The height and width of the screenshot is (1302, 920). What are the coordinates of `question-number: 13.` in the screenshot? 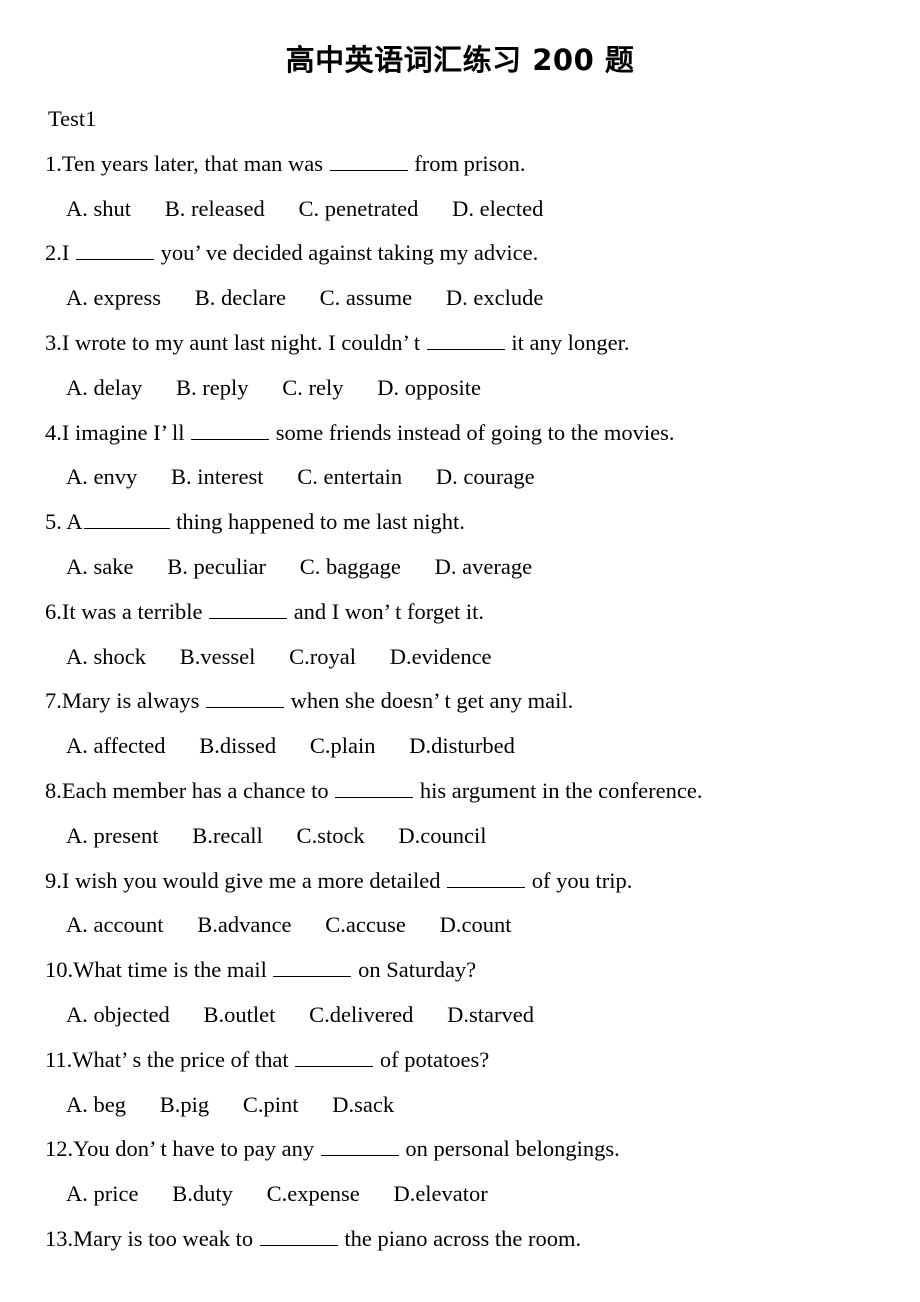 It's located at (59, 1238).